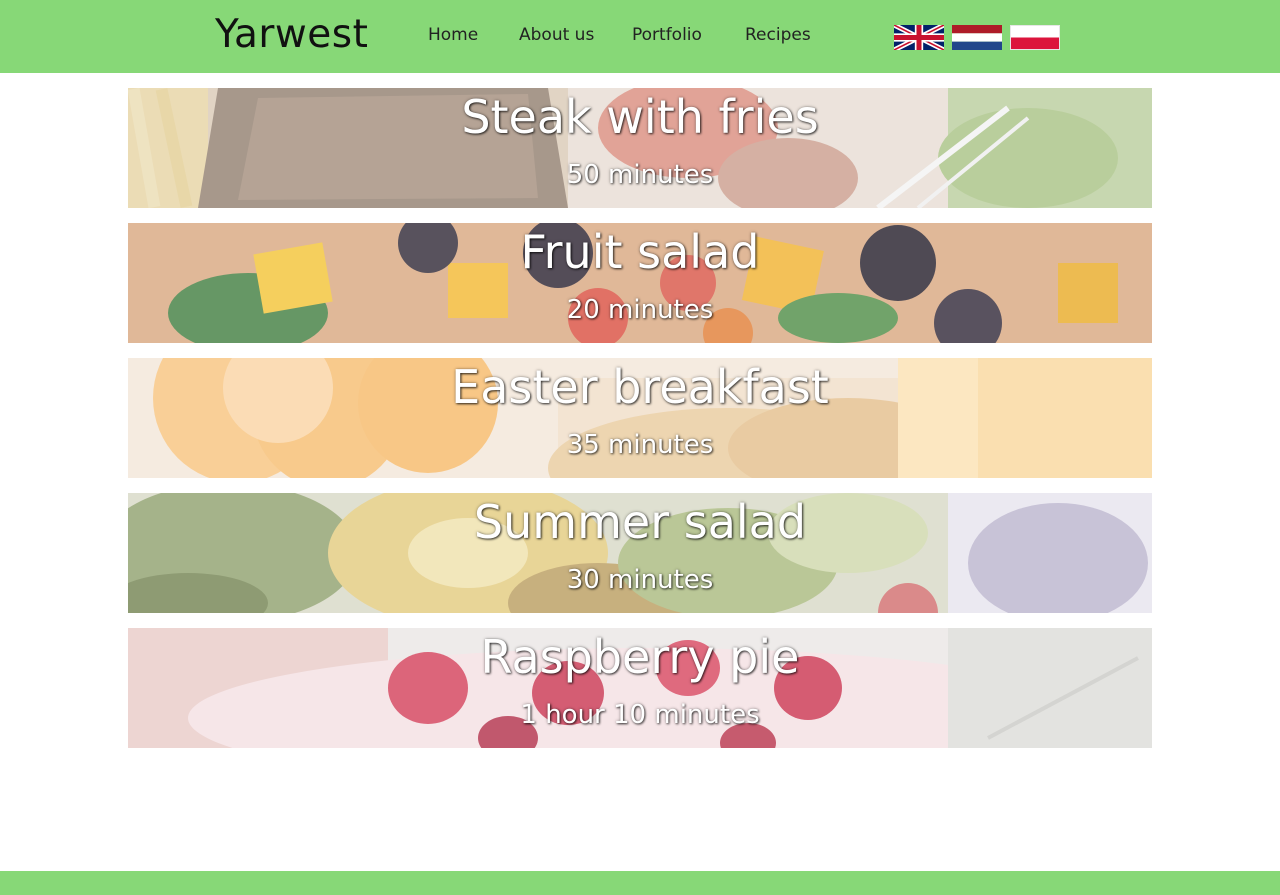 The image size is (1280, 895). I want to click on nav-home: Home, so click(453, 35).